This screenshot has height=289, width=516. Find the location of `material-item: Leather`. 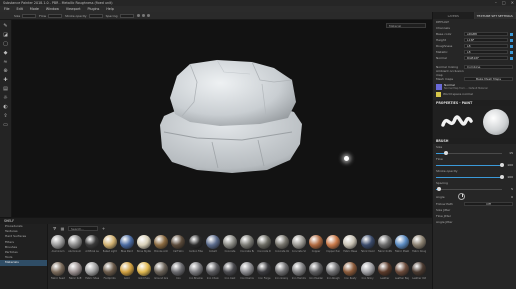

material-item: Leather is located at coordinates (384, 271).